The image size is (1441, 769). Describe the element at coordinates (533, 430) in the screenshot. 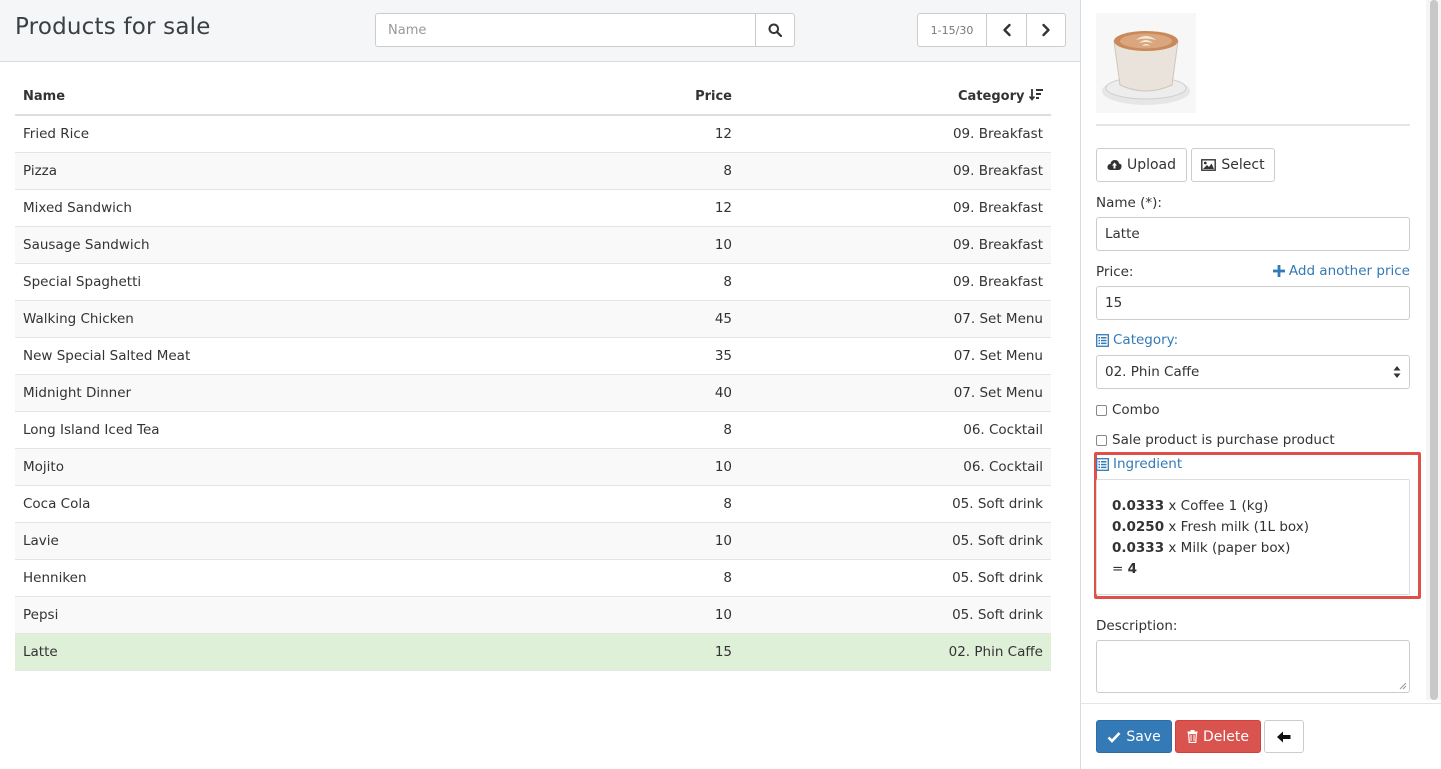

I see `table-row: Long Island Iced Tea 8 06. Cocktail` at that location.